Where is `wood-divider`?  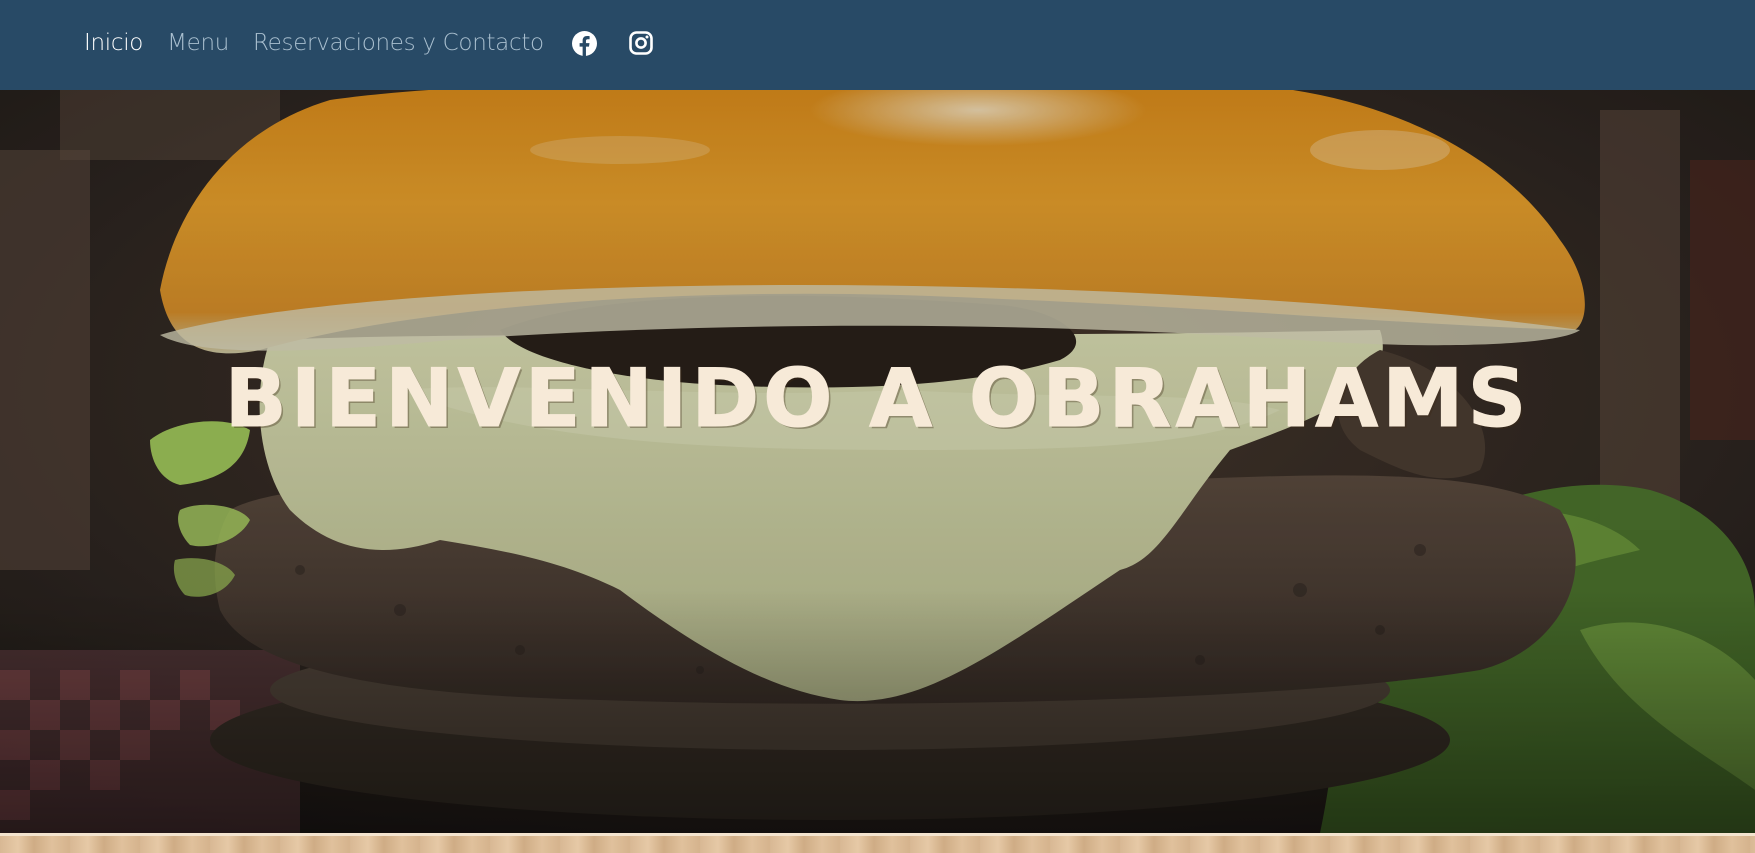 wood-divider is located at coordinates (877, 843).